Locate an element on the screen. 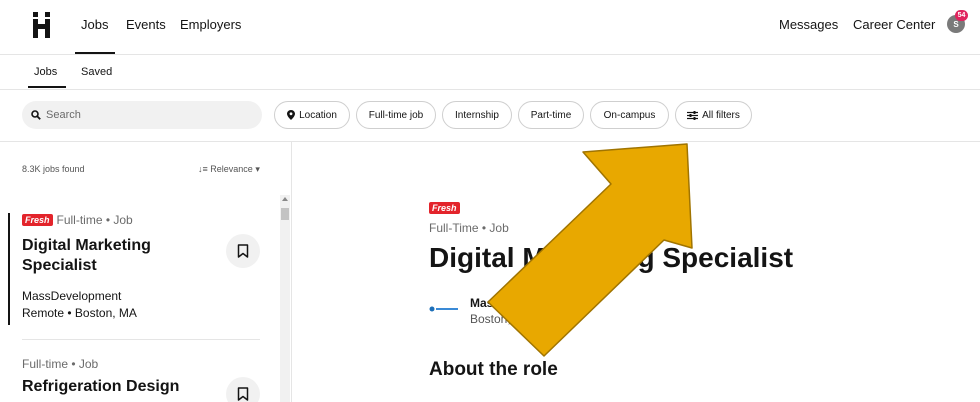  search-icon is located at coordinates (36, 115).